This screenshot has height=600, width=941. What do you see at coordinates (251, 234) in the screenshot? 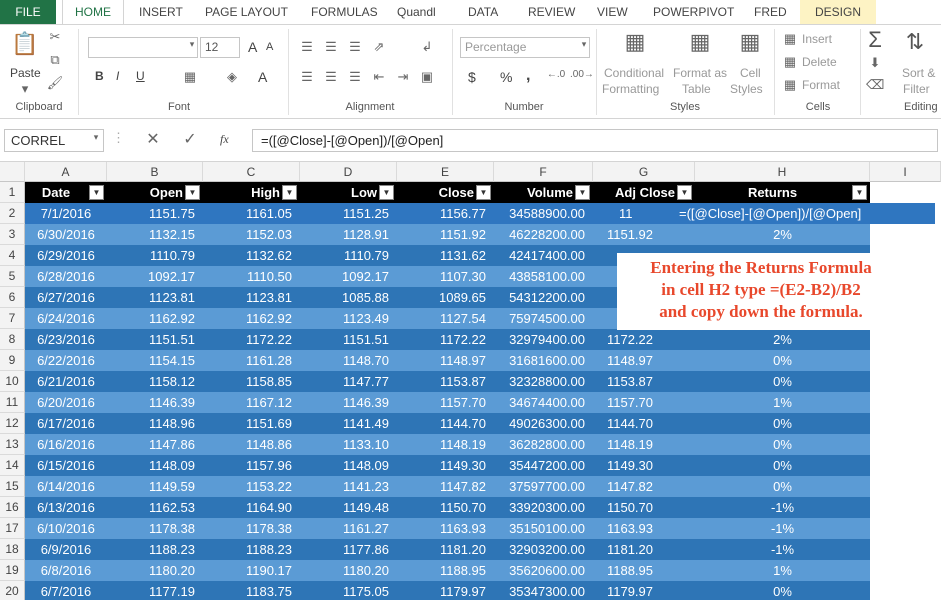
I see `cell-high: 1152.03` at bounding box center [251, 234].